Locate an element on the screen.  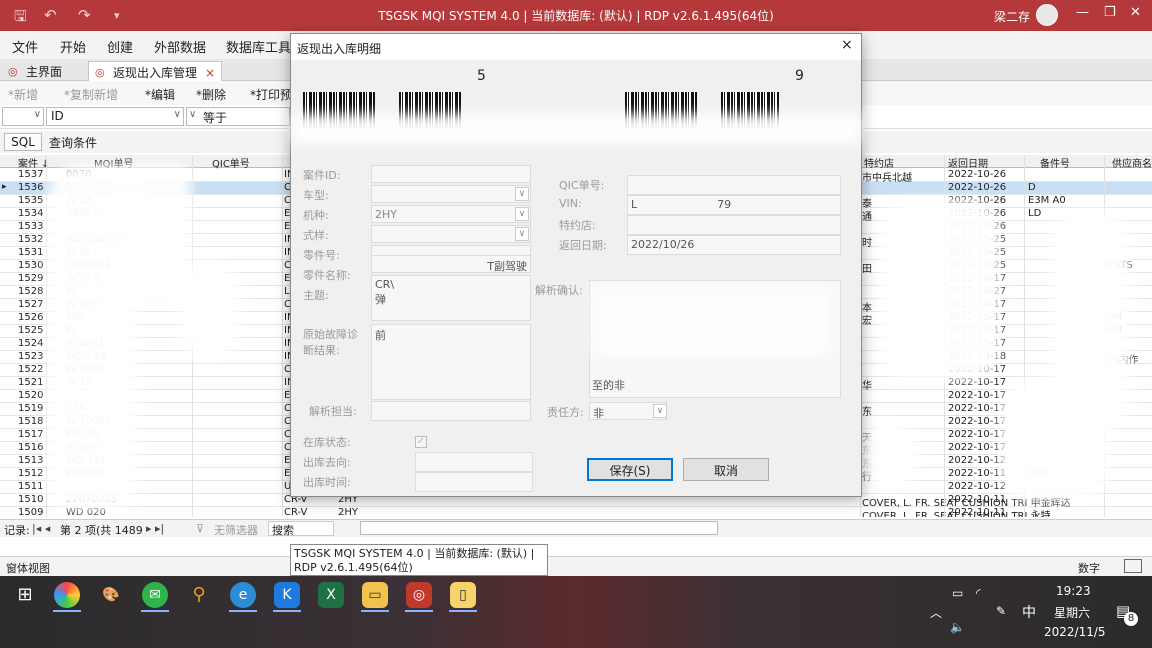
clock-time: 19:23 is located at coordinates (1073, 591).